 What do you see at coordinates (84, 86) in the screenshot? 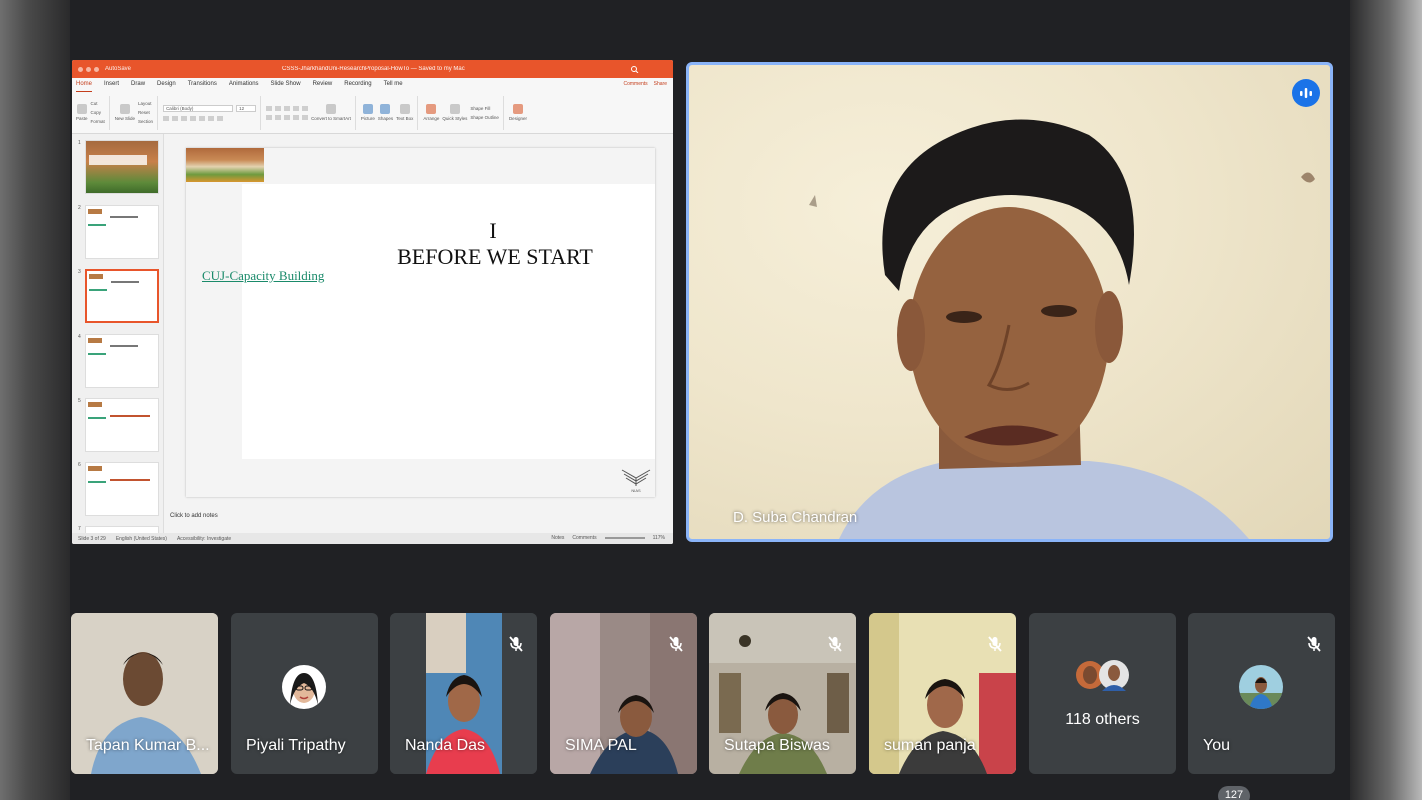
I see `tab-home: Home` at bounding box center [84, 86].